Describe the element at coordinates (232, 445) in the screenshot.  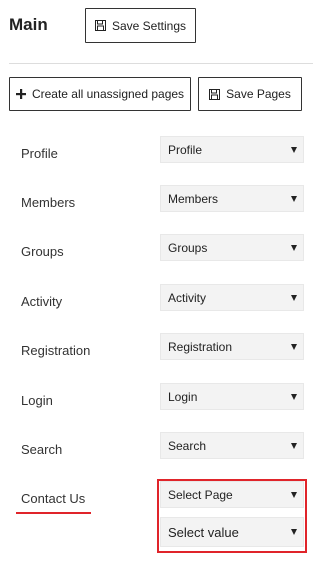
I see `page-select-search: Search` at that location.